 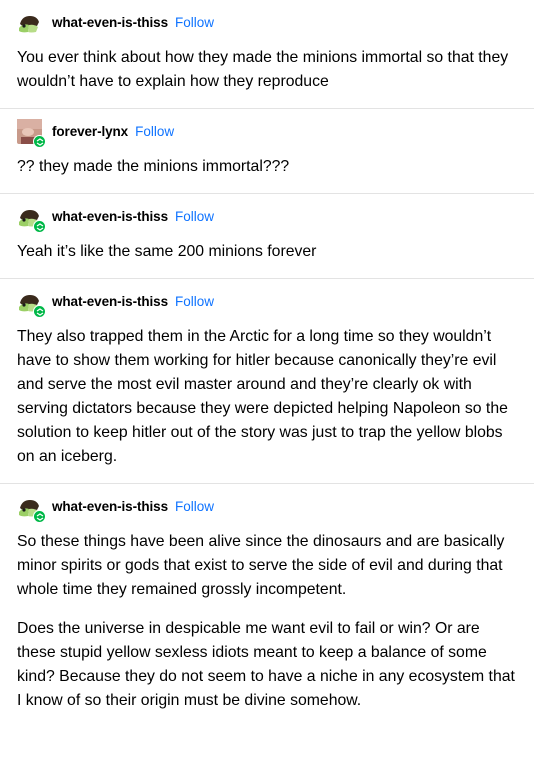 I want to click on frog-avatar-icon, so click(x=29, y=22).